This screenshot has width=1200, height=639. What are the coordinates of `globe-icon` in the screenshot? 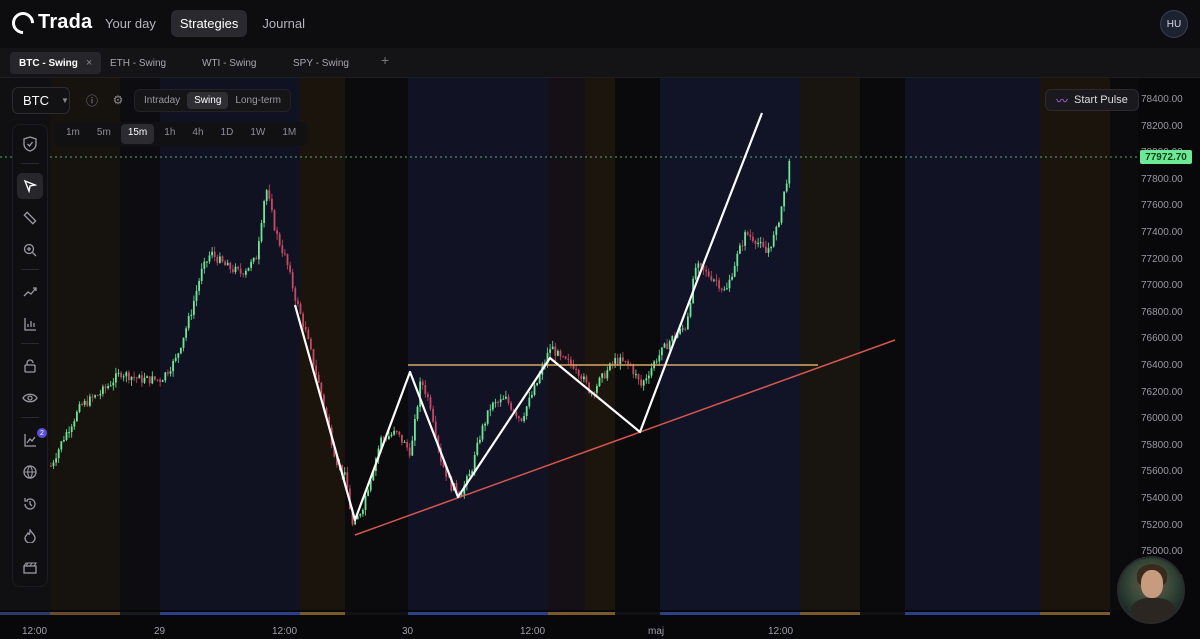 It's located at (30, 472).